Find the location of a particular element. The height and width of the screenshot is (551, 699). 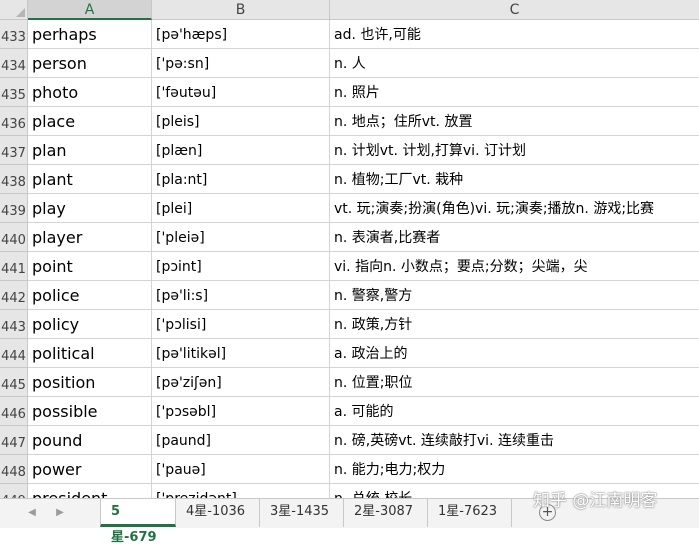

row-number: 435 is located at coordinates (14, 92).